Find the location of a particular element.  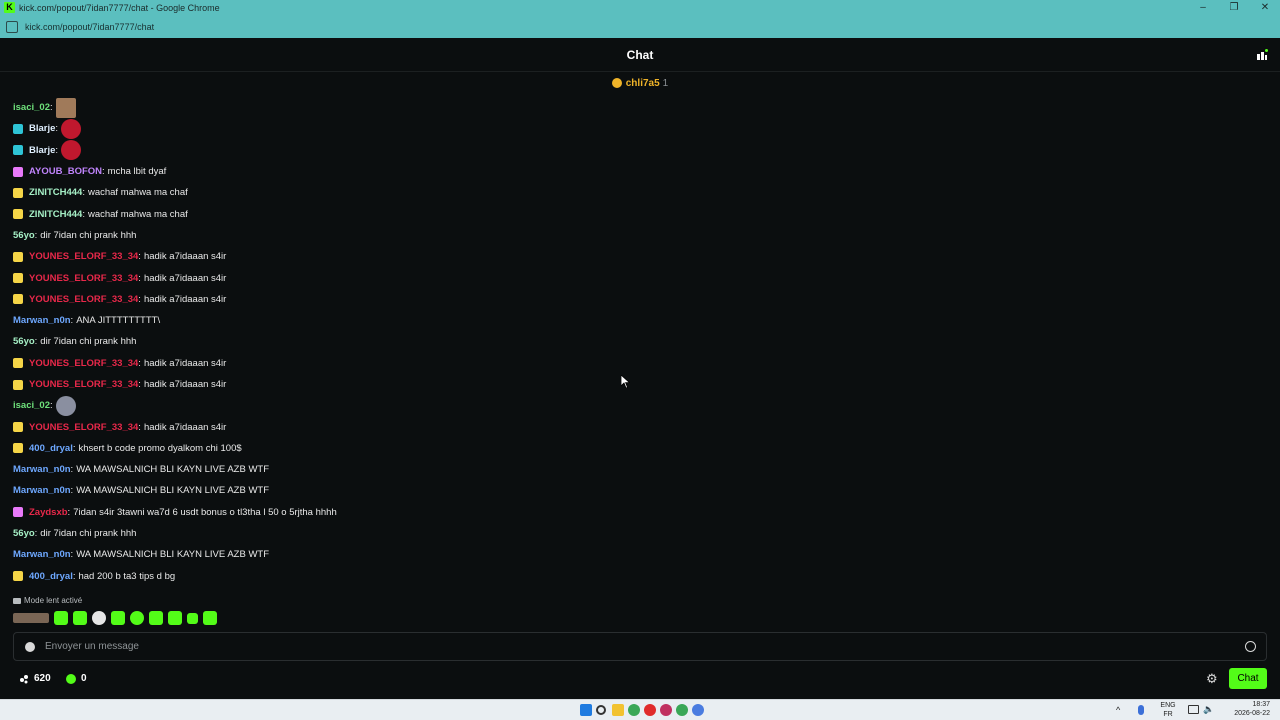

search-icon is located at coordinates (601, 710).